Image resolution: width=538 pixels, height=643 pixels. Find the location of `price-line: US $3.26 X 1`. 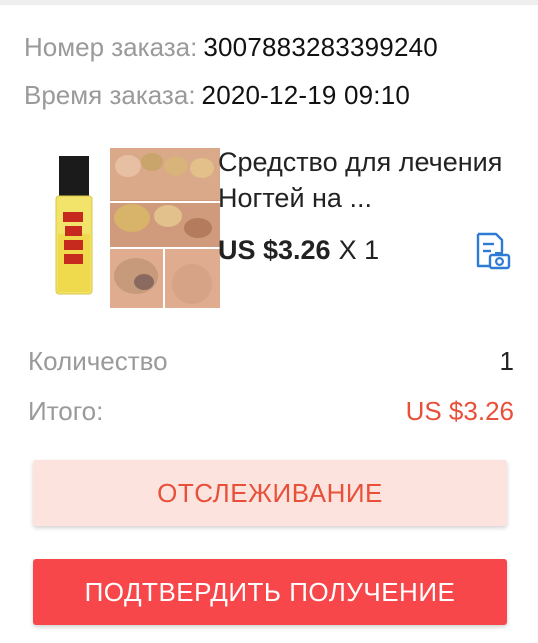

price-line: US $3.26 X 1 is located at coordinates (298, 250).